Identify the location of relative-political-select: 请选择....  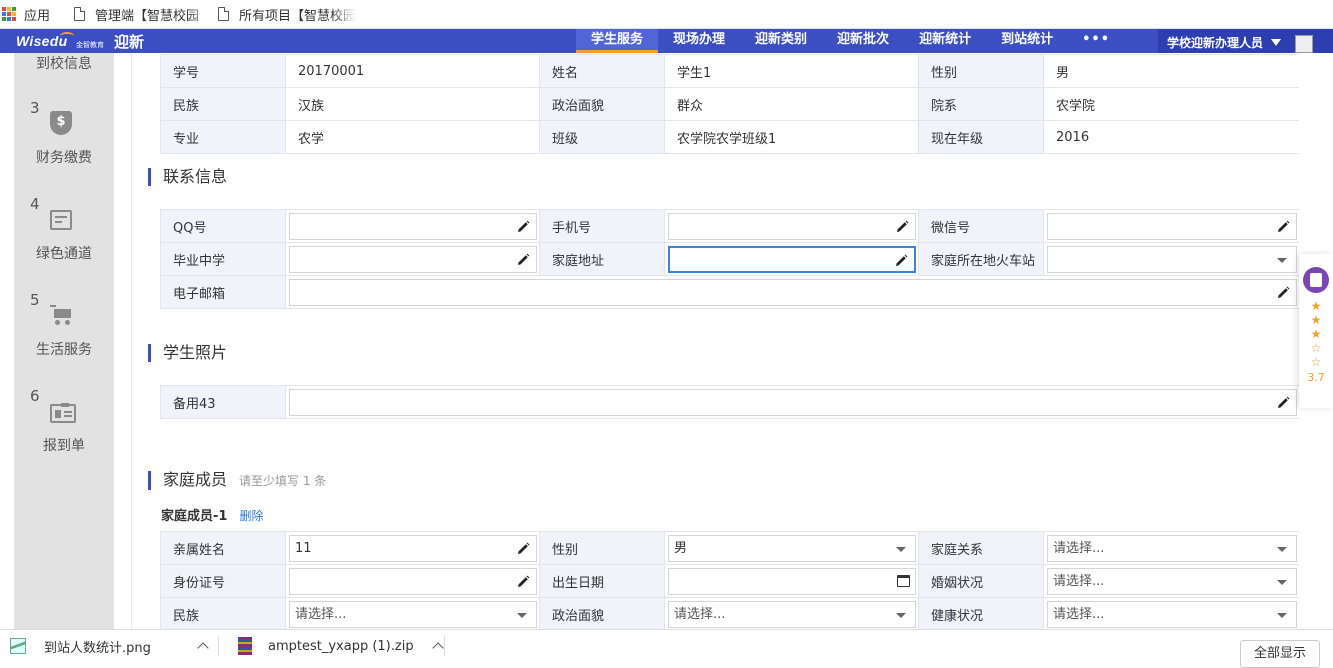
(792, 614).